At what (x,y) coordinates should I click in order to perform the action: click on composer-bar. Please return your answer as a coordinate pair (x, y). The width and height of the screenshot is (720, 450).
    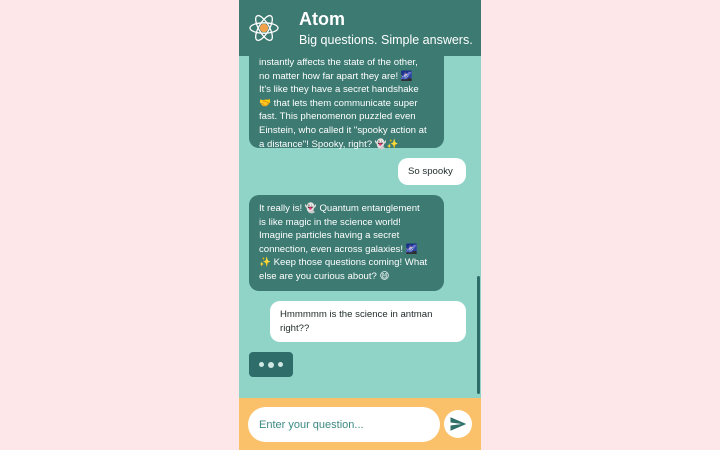
    Looking at the image, I should click on (360, 424).